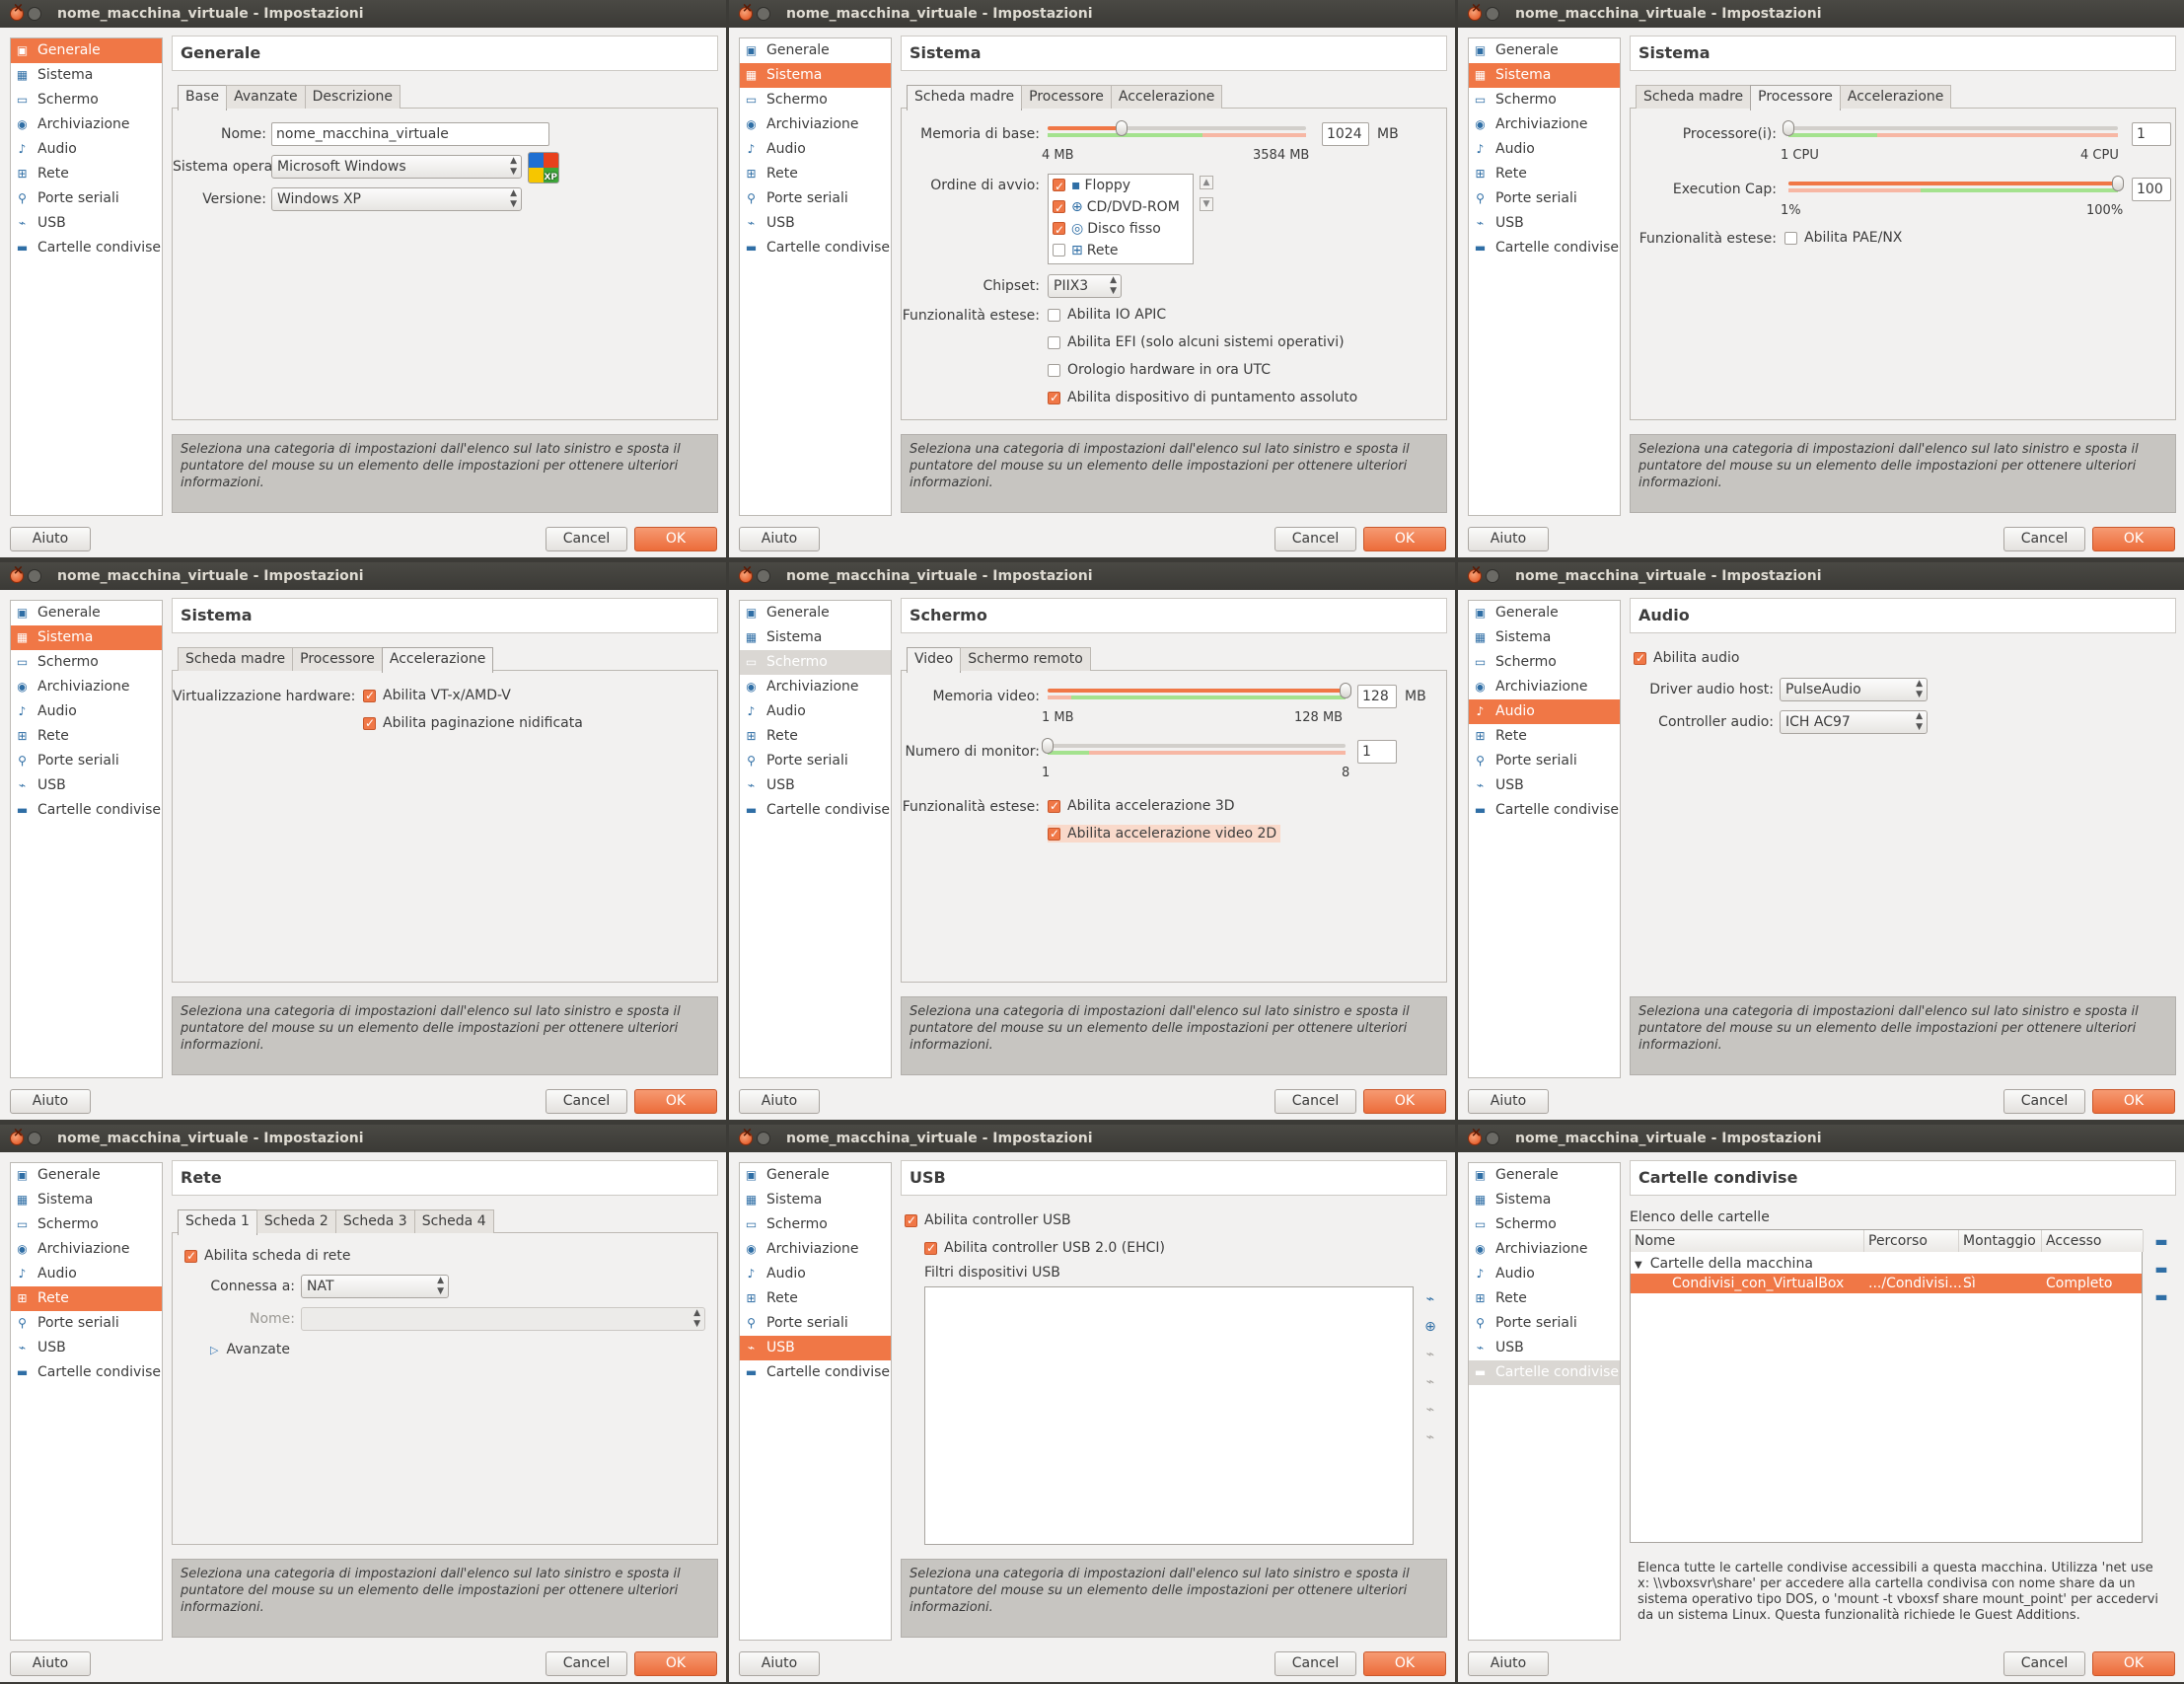 The height and width of the screenshot is (1684, 2184). Describe the element at coordinates (1430, 1437) in the screenshot. I see `move-down-icon: ⌁` at that location.